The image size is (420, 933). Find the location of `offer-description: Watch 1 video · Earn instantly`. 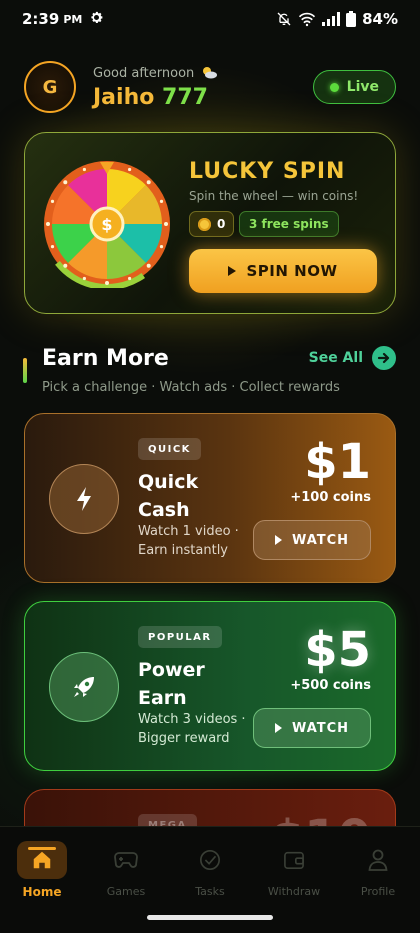

offer-description: Watch 1 video · Earn instantly is located at coordinates (188, 541).